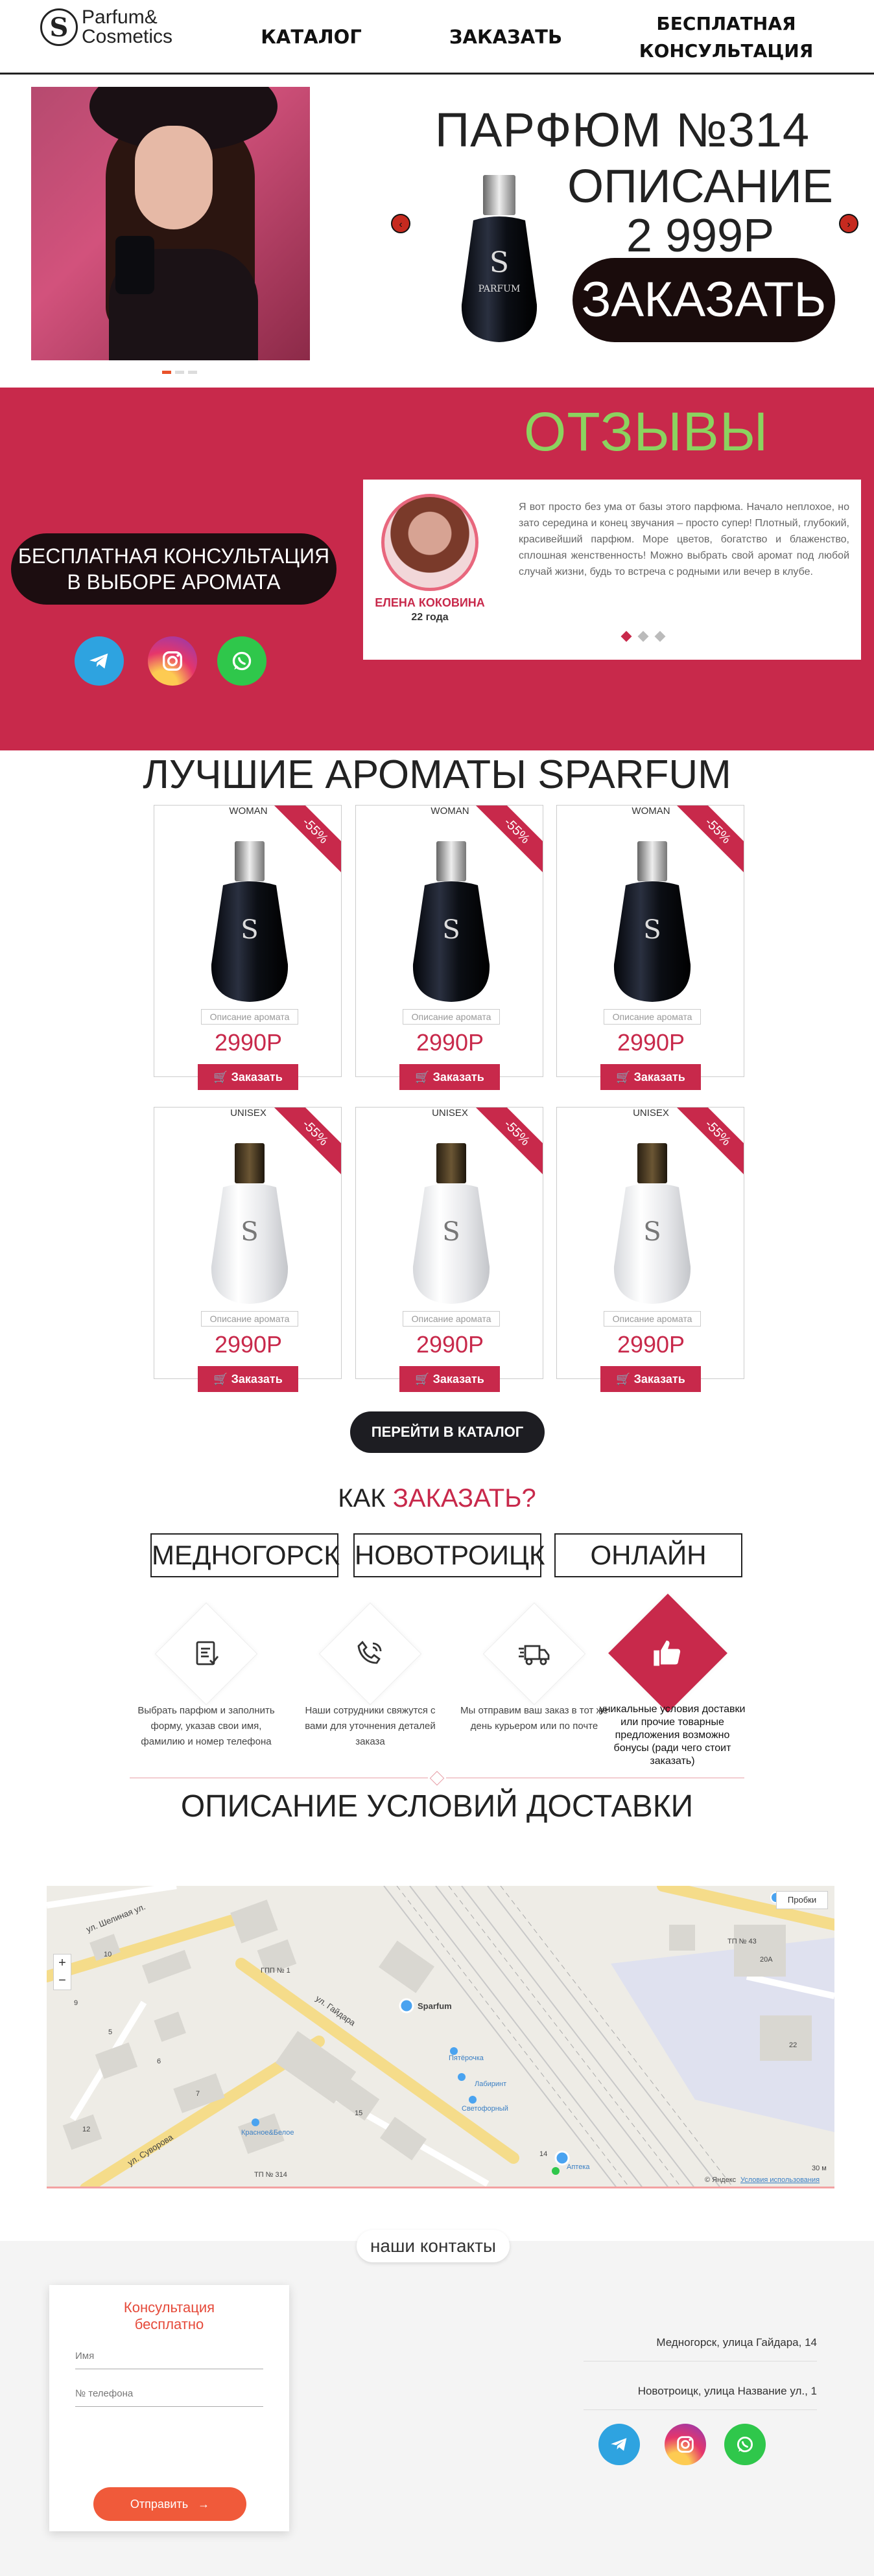 This screenshot has height=2576, width=874. I want to click on map-zoom-control: + −, so click(62, 1972).